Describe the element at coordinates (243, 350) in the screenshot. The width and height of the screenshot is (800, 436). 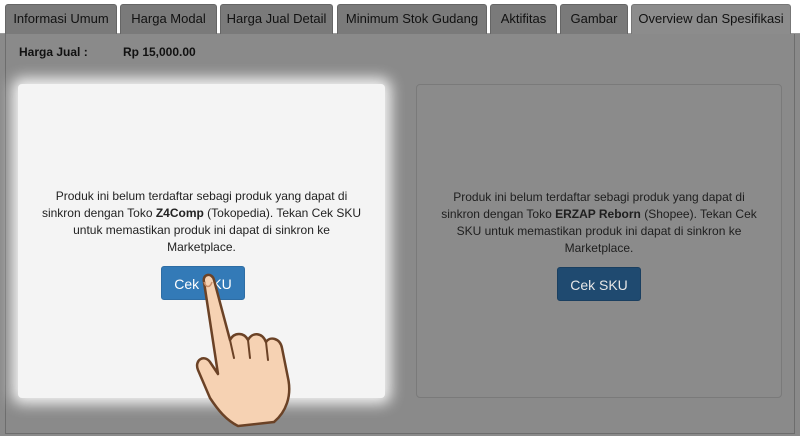
I see `pointing-hand-icon` at that location.